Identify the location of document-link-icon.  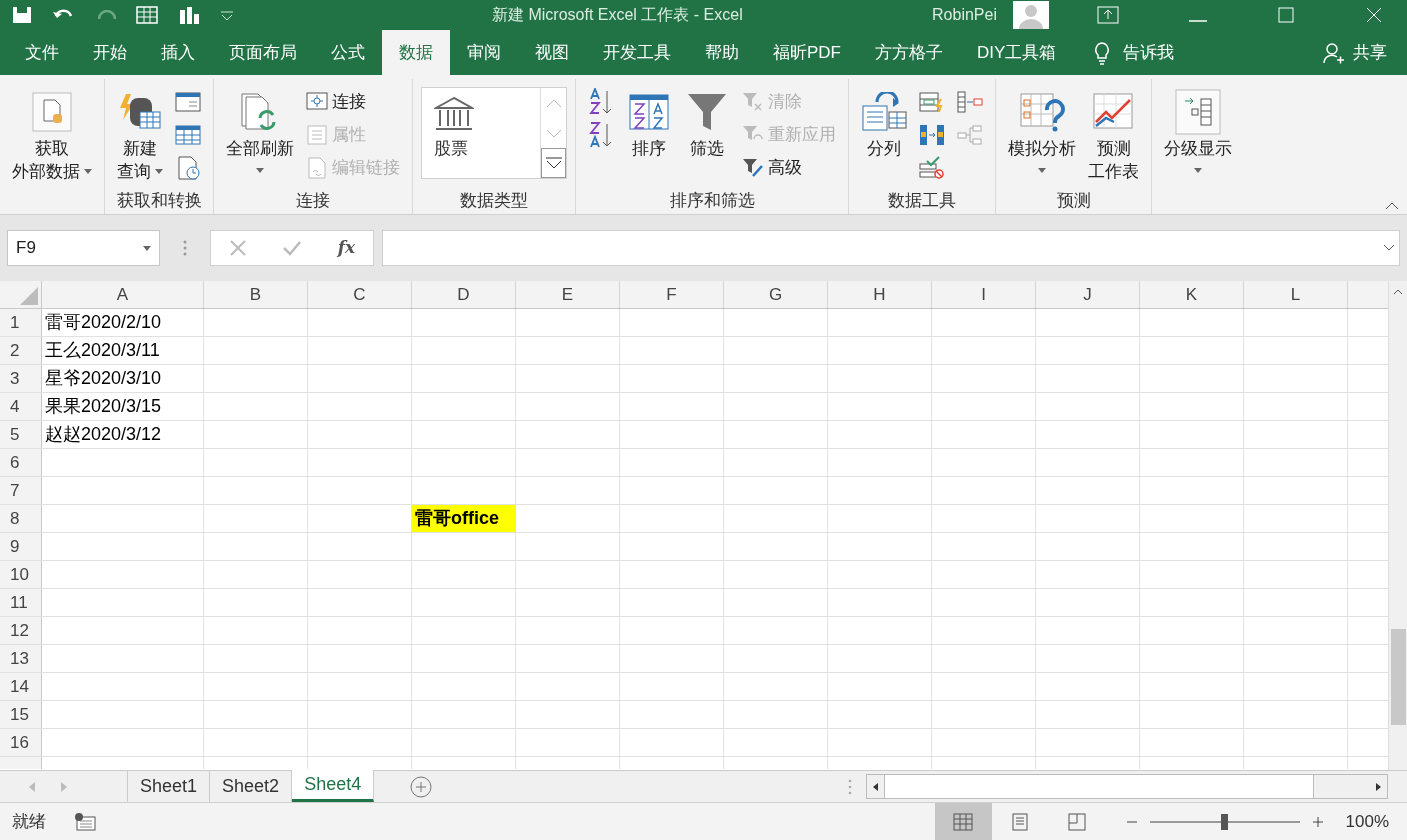
(317, 167).